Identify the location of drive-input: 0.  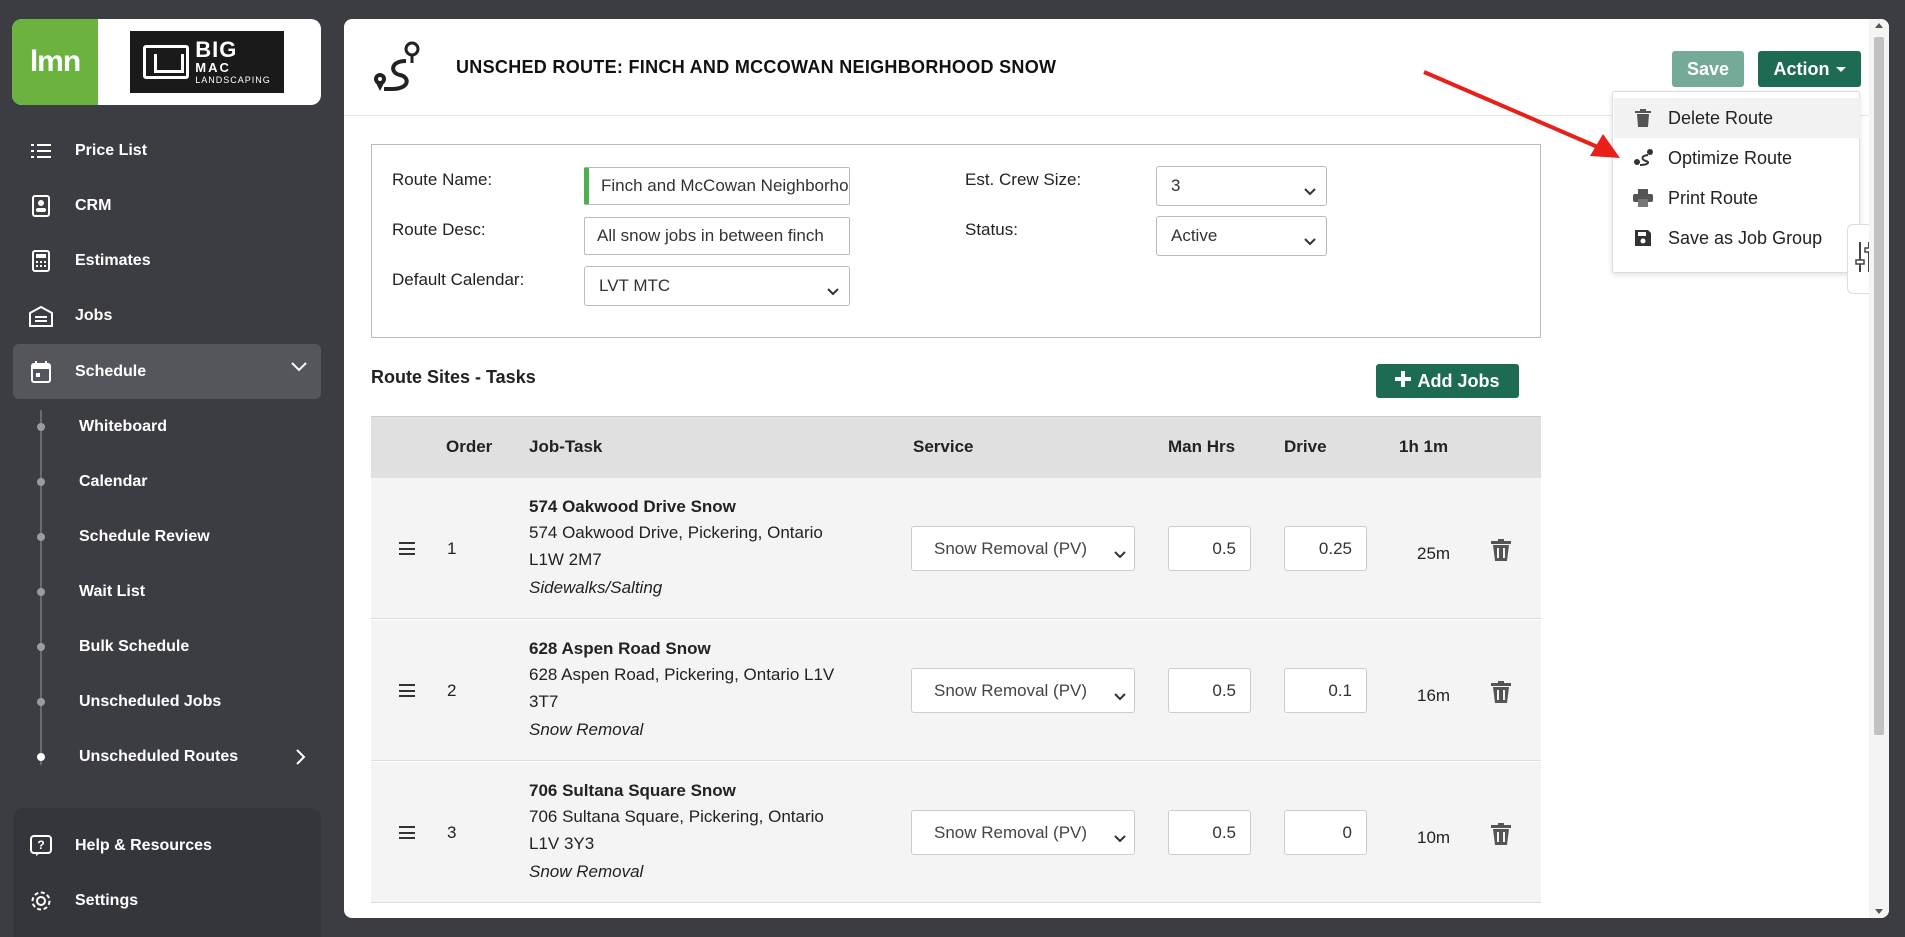
(1325, 832).